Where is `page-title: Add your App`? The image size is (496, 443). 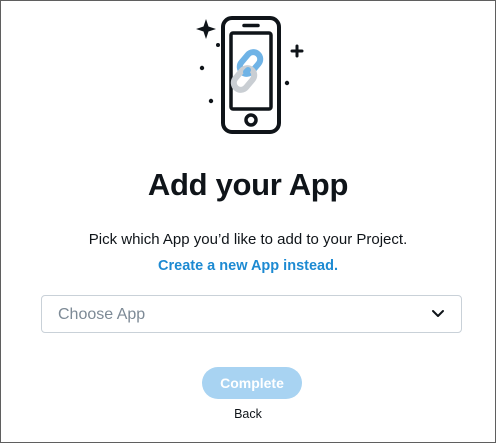
page-title: Add your App is located at coordinates (248, 184).